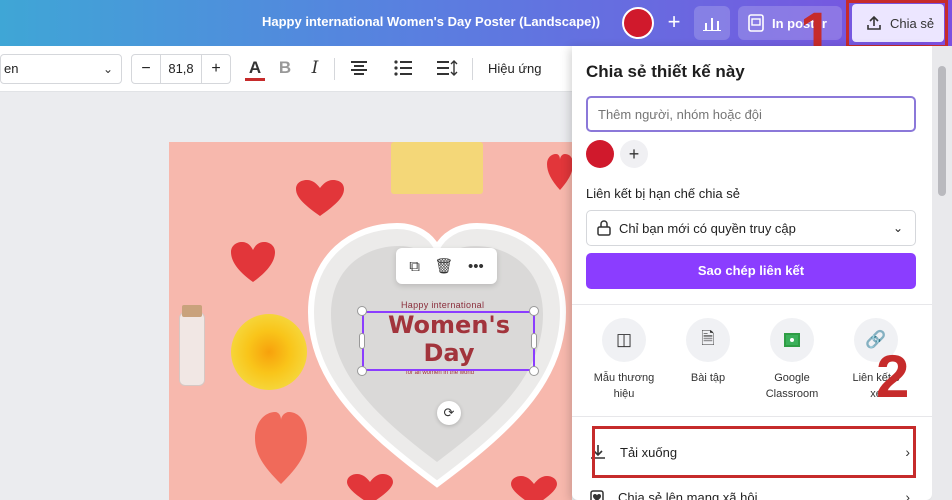 The image size is (952, 500). I want to click on duplicate-icon: ⧉, so click(414, 266).